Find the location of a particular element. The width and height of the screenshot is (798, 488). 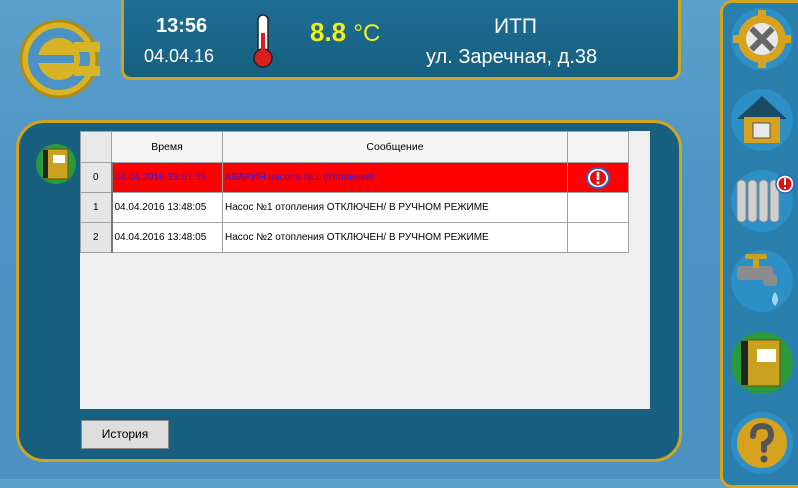

thermometer-icon is located at coordinates (263, 41).